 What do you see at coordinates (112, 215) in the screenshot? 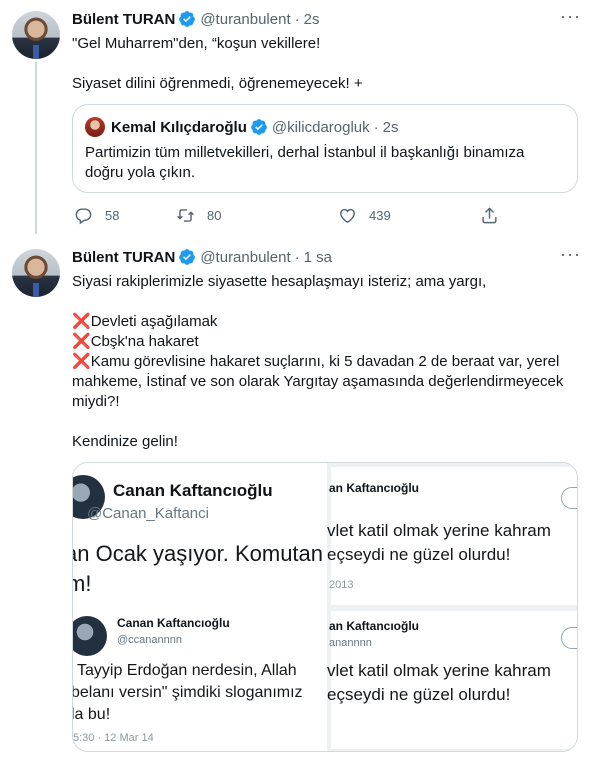
I see `reply-count: 58` at bounding box center [112, 215].